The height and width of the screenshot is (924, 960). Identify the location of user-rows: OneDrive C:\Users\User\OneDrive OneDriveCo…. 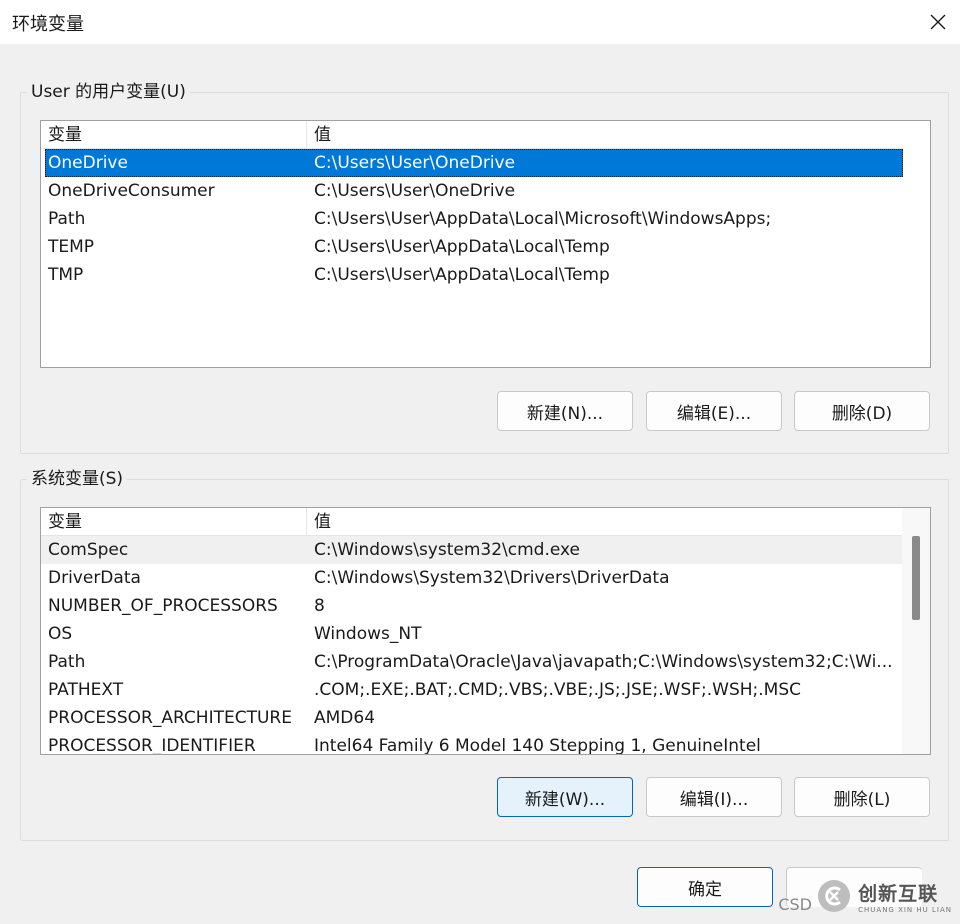
(472, 219).